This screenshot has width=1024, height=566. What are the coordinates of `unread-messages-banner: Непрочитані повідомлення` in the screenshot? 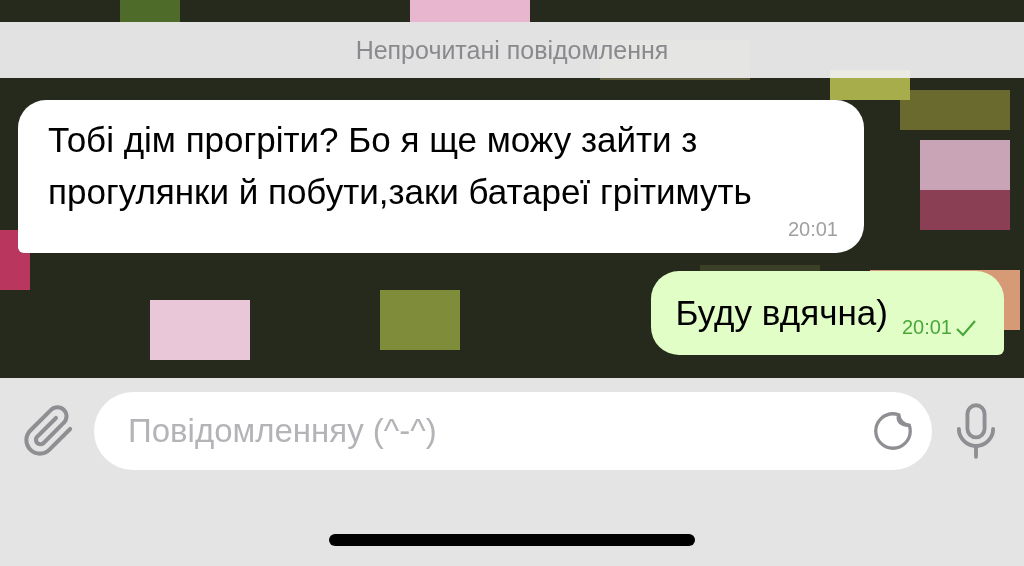 It's located at (512, 50).